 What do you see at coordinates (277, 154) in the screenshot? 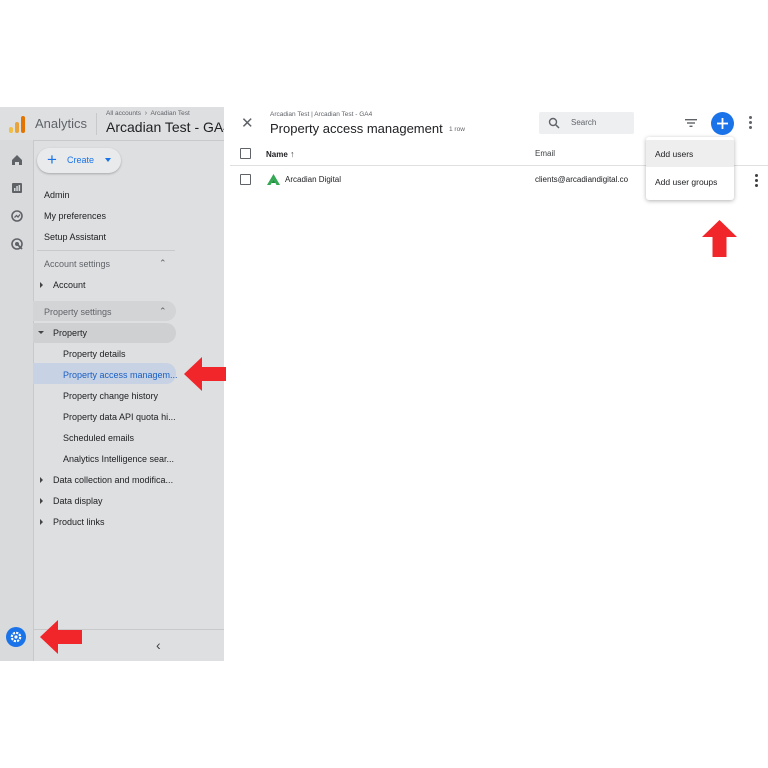
I see `name-header-label: Name` at bounding box center [277, 154].